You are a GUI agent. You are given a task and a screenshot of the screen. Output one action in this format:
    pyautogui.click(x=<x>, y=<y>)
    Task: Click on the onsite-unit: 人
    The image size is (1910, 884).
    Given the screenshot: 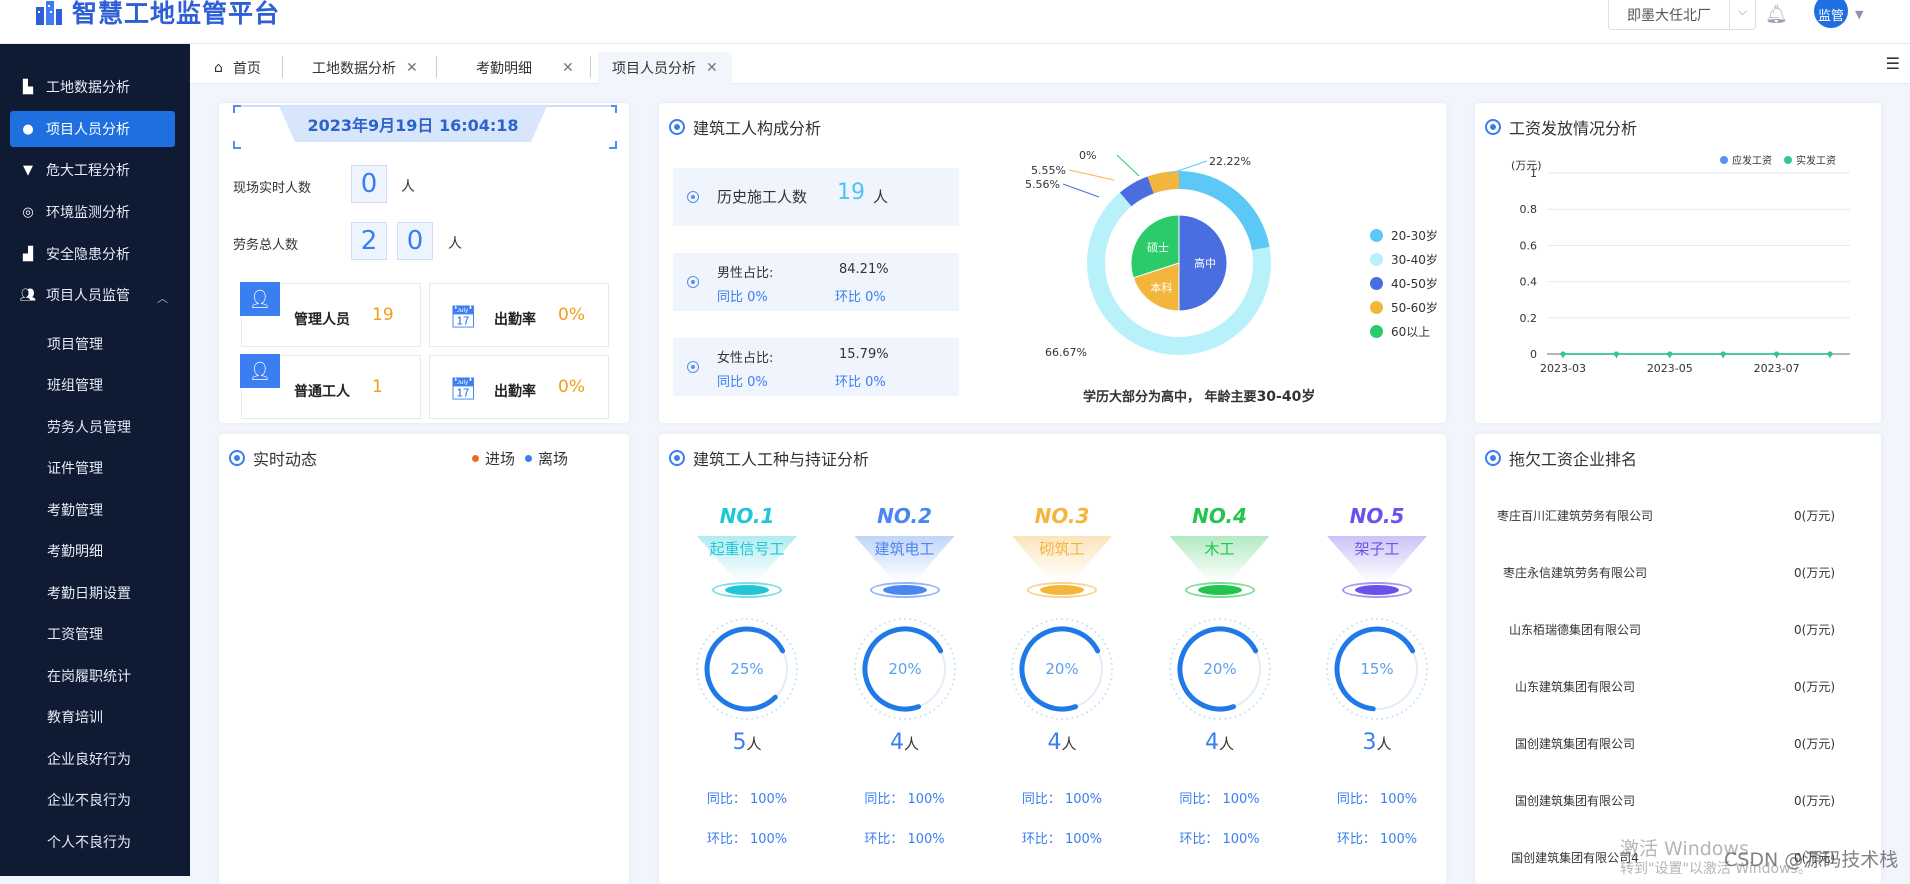 What is the action you would take?
    pyautogui.click(x=408, y=187)
    